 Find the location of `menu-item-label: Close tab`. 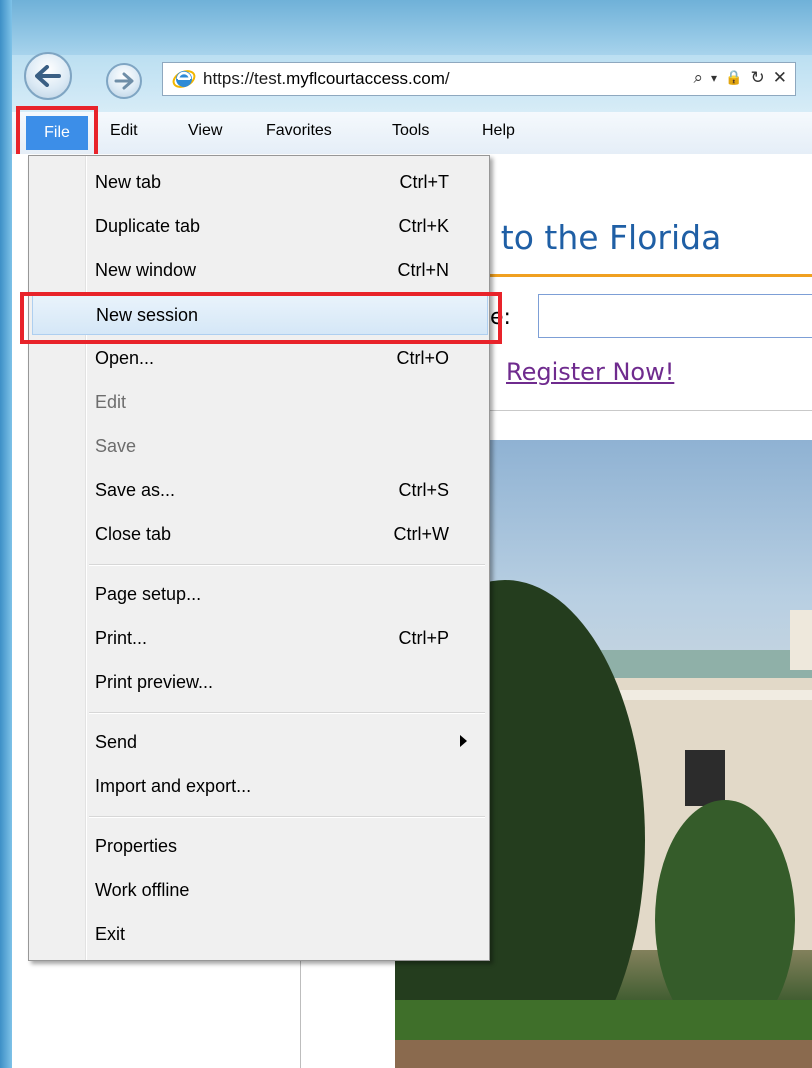

menu-item-label: Close tab is located at coordinates (133, 534).